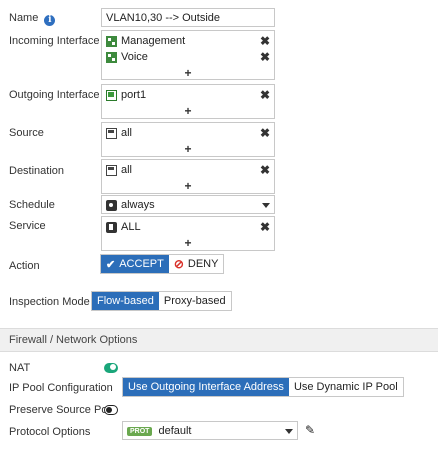  I want to click on schedule-label: Schedule, so click(32, 205).